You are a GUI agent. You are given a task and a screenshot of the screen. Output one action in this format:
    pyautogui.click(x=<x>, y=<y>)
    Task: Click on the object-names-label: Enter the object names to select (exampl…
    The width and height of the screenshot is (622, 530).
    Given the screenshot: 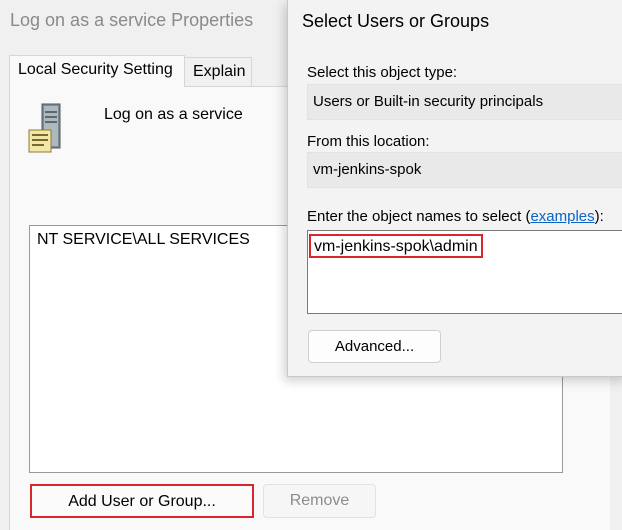 What is the action you would take?
    pyautogui.click(x=455, y=216)
    